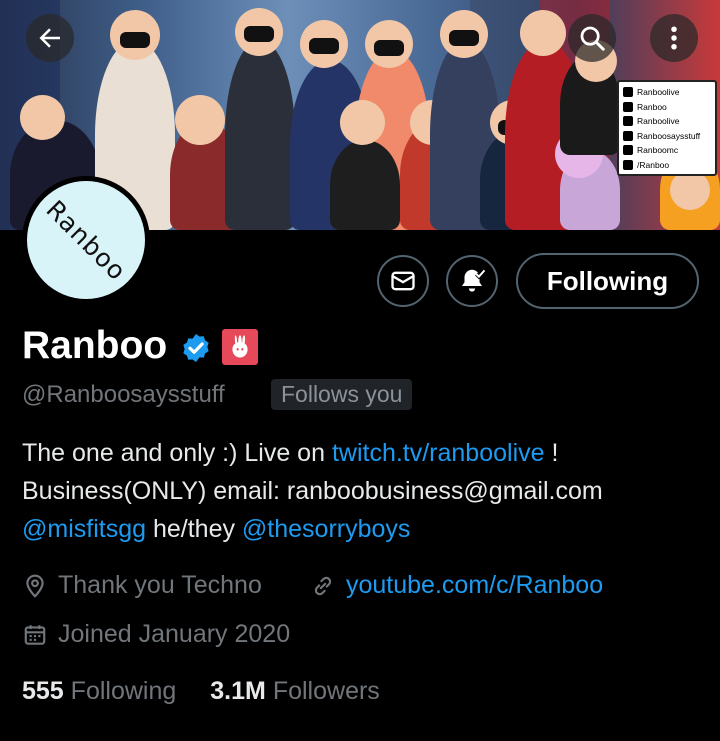  I want to click on social-row: /Ranboo, so click(667, 165).